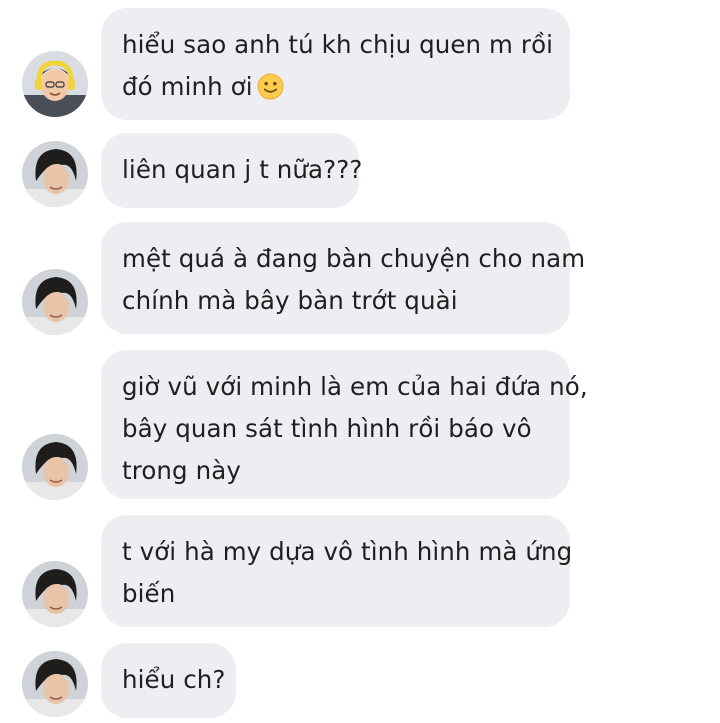  Describe the element at coordinates (149, 593) in the screenshot. I see `message-line: biến` at that location.